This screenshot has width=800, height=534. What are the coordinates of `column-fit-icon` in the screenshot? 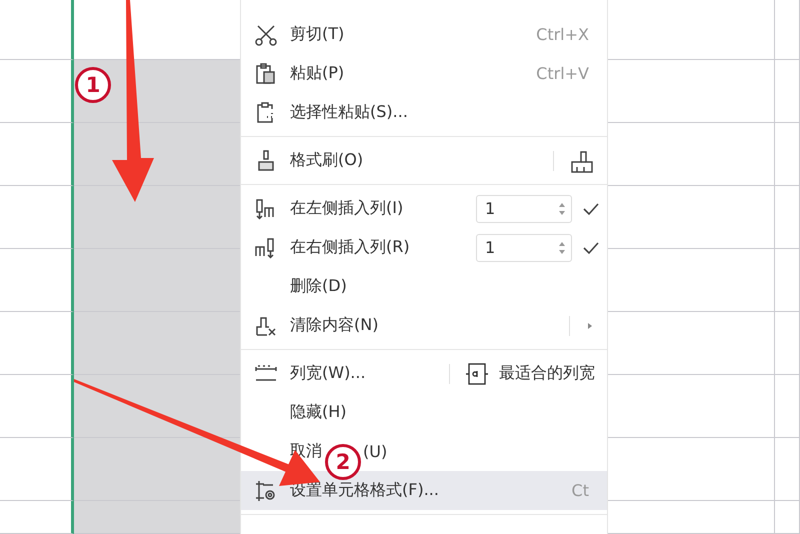 It's located at (477, 374).